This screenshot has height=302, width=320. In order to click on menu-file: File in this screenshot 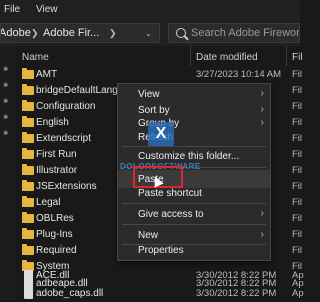, I will do `click(12, 9)`.